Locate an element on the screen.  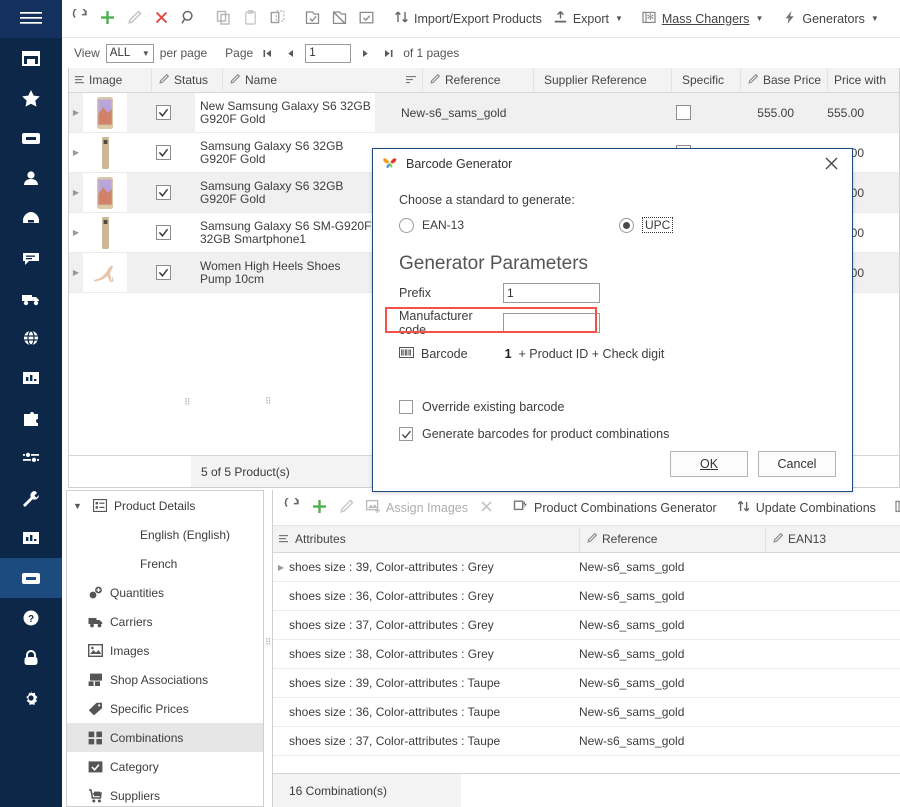
column-header-specific: Specific is located at coordinates (706, 80).